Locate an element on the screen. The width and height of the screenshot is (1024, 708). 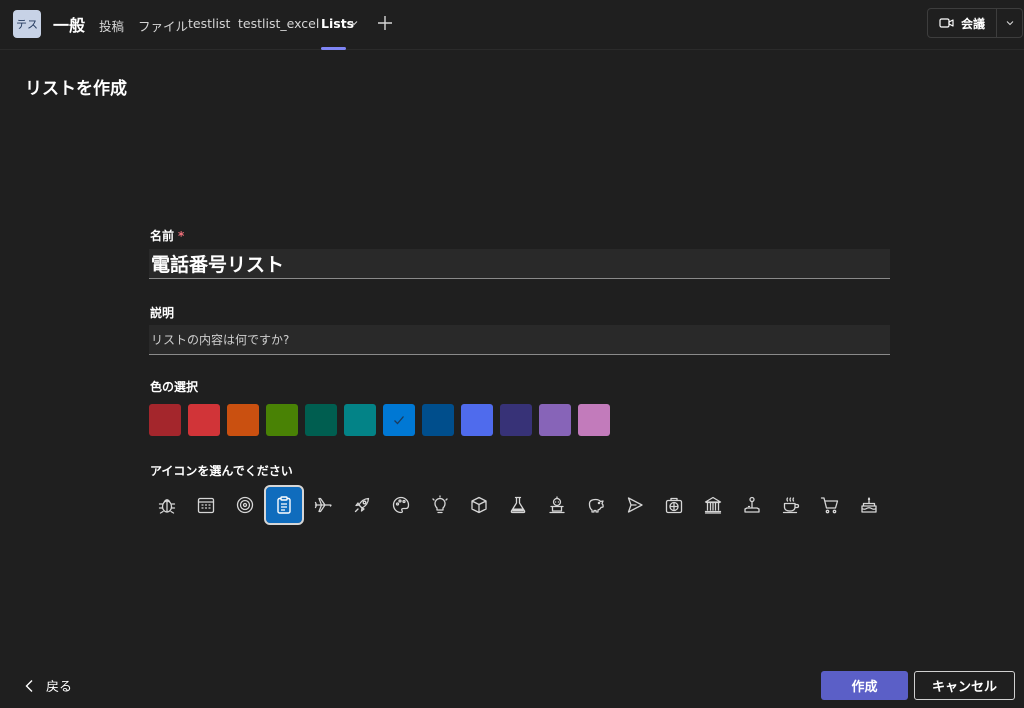
back-button: 戻る is located at coordinates (48, 685).